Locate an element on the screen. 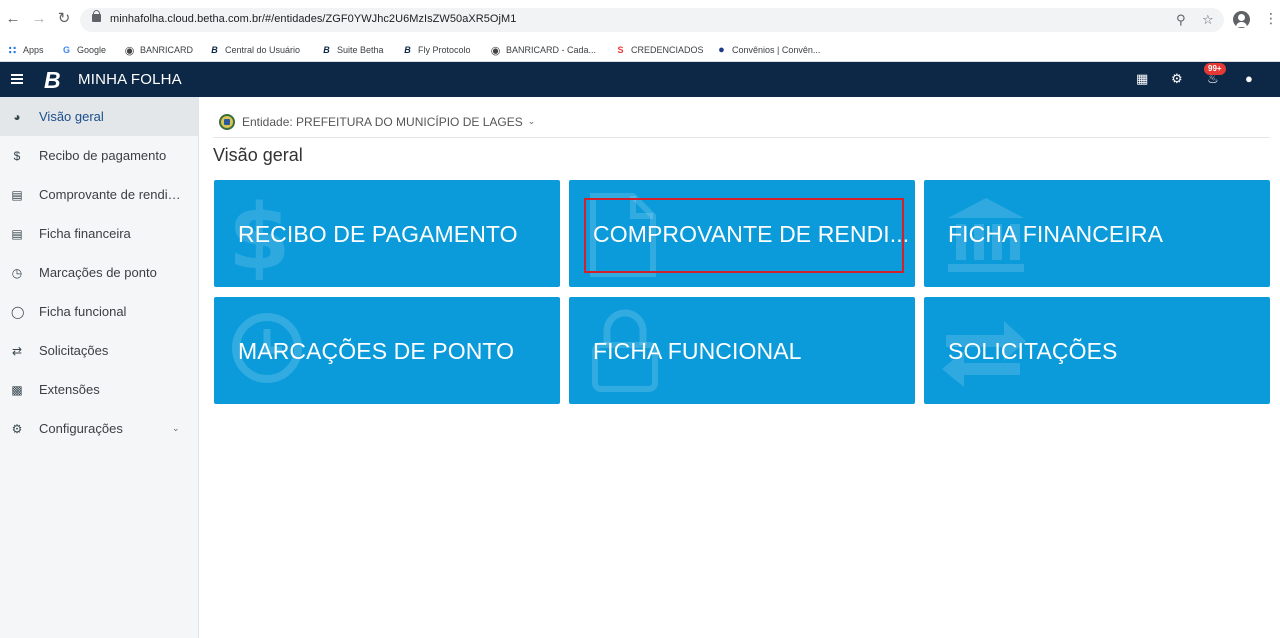 The width and height of the screenshot is (1280, 638). zoom-icon: ⚲ is located at coordinates (1181, 20).